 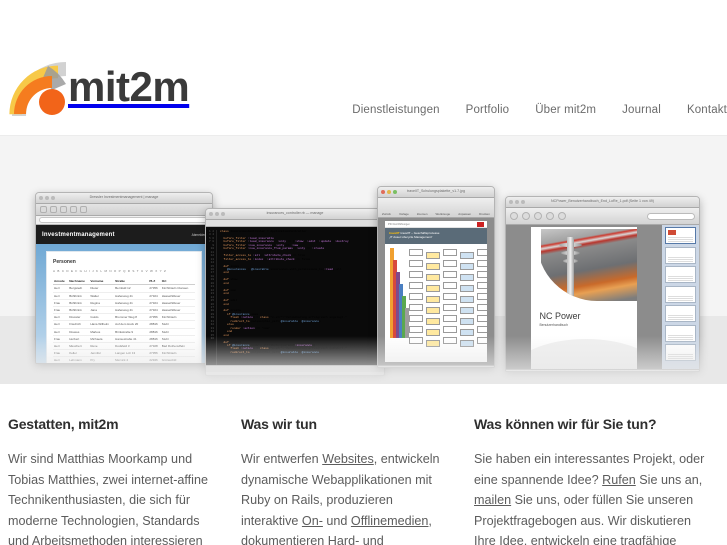 What do you see at coordinates (348, 459) in the screenshot?
I see `inline-link: Websites` at bounding box center [348, 459].